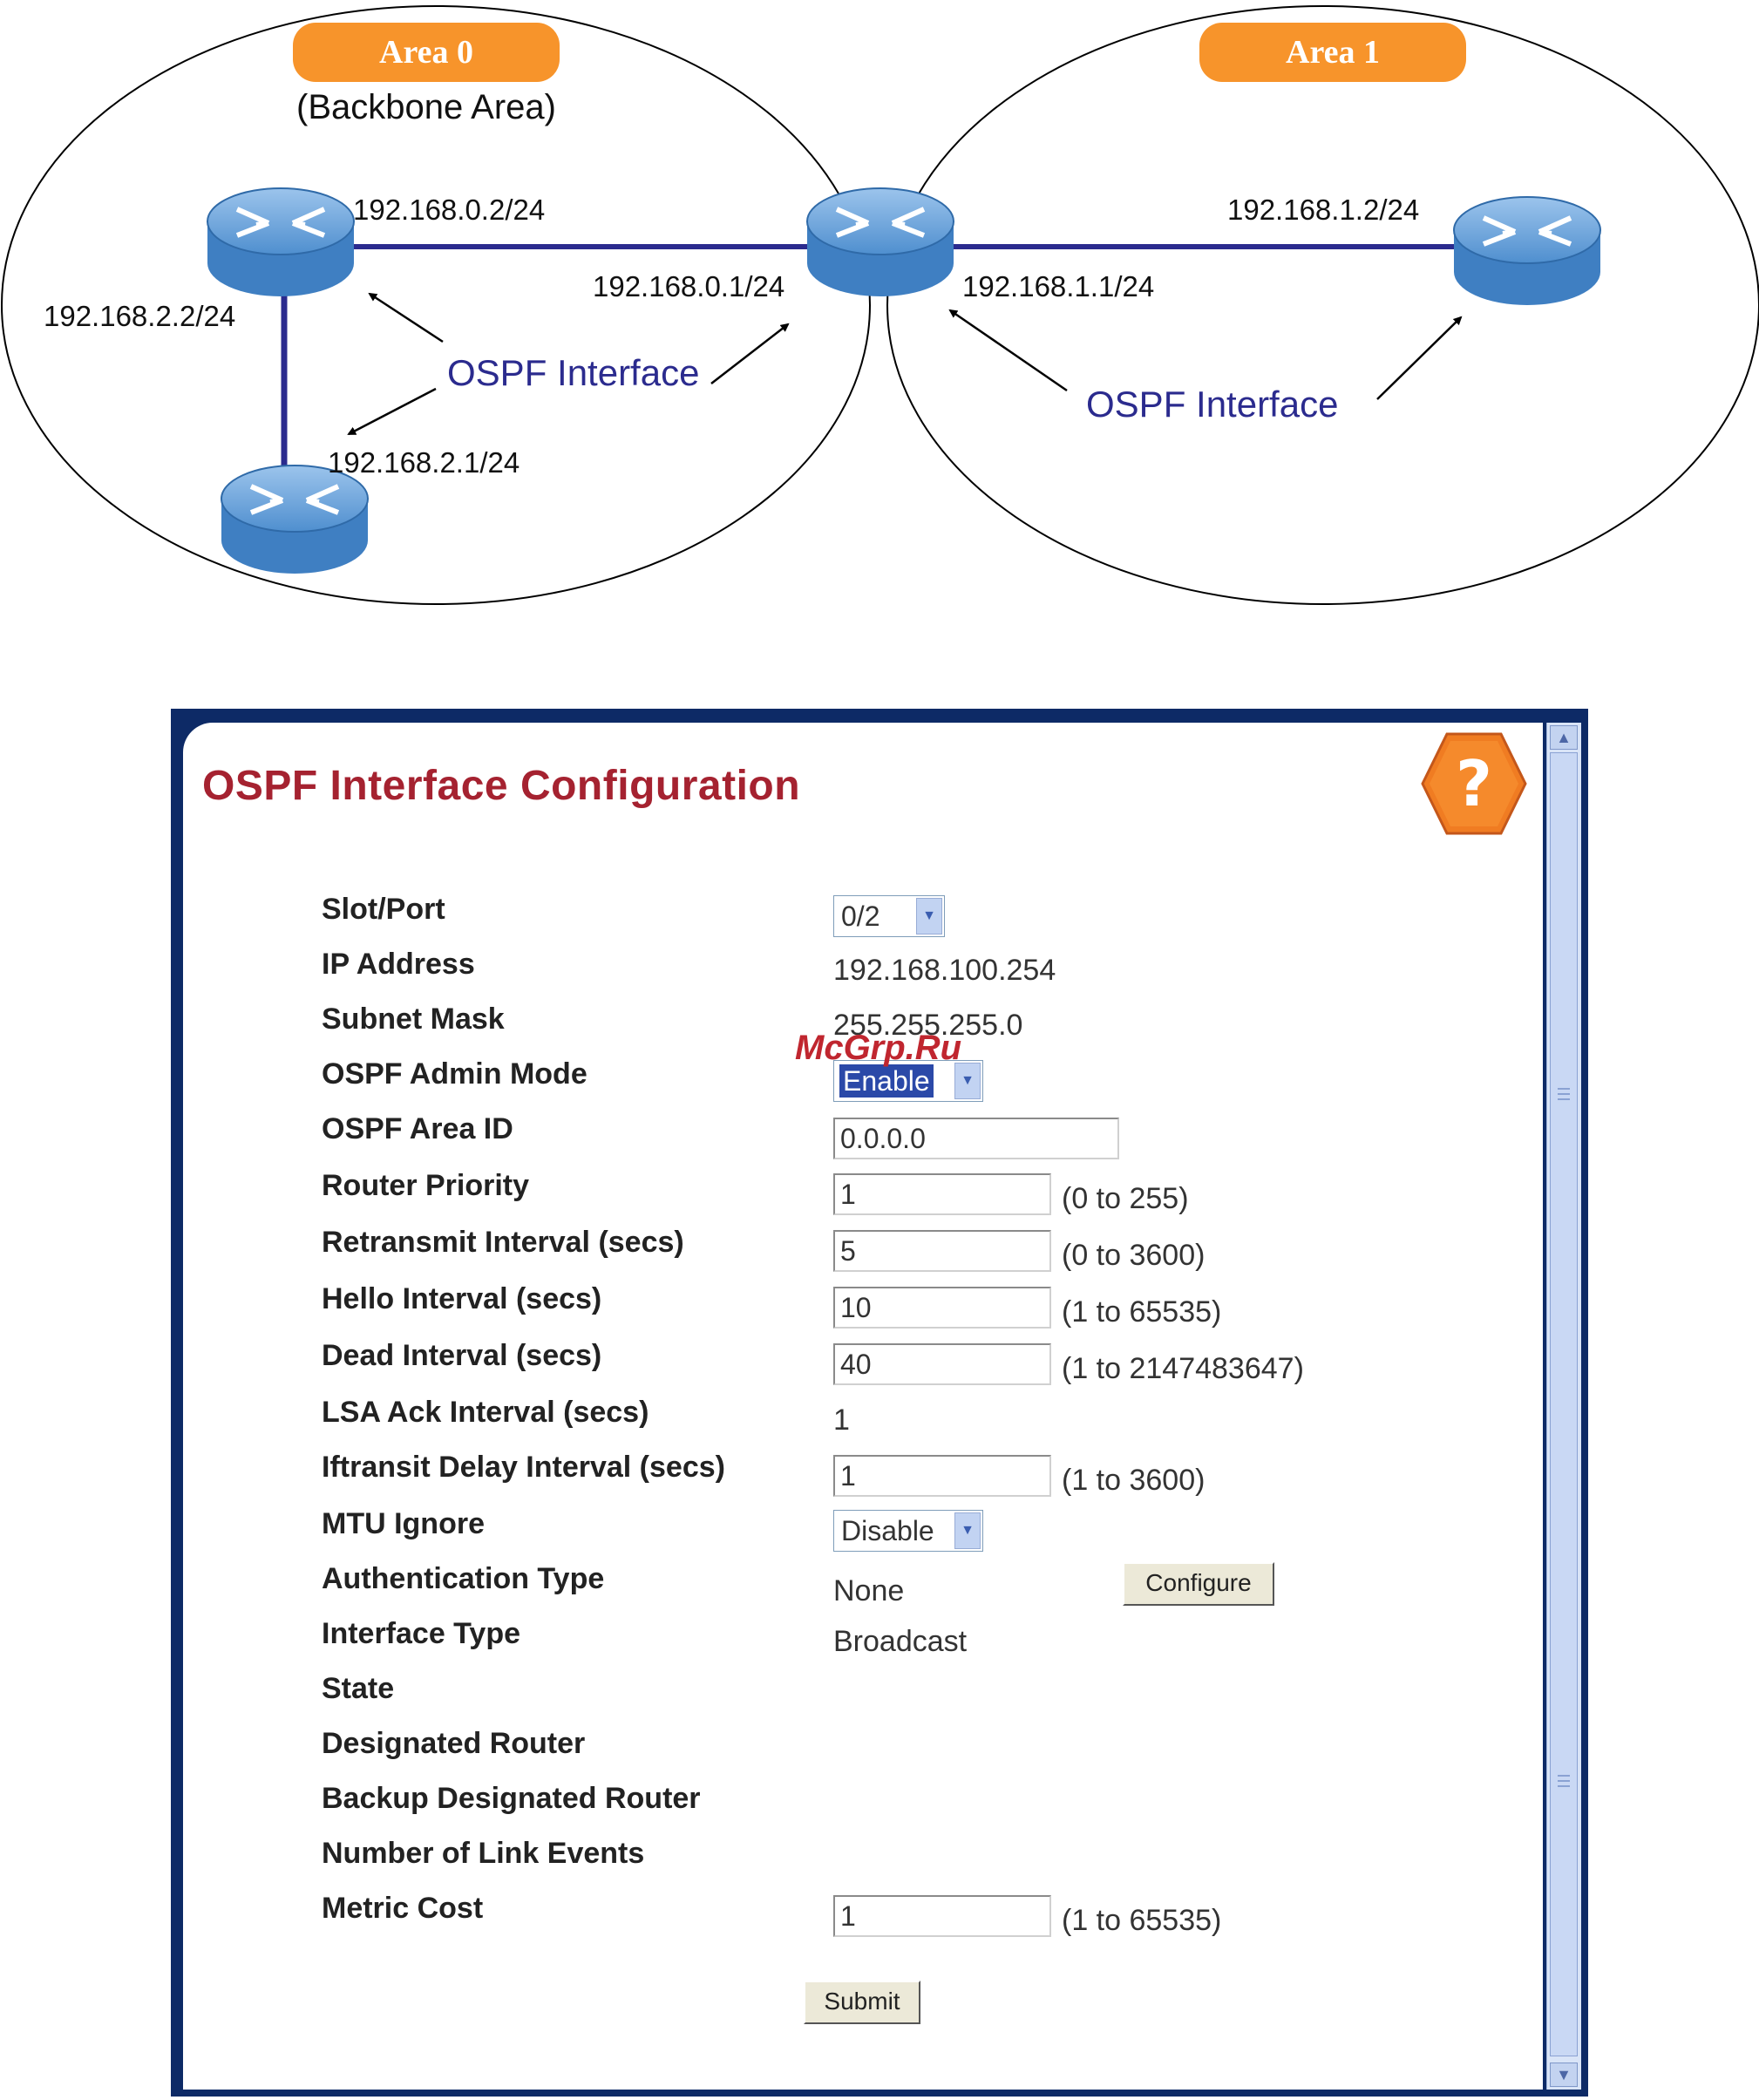 This screenshot has width=1759, height=2100. What do you see at coordinates (511, 1799) in the screenshot?
I see `backup-dr-label: Backup Designated Router` at bounding box center [511, 1799].